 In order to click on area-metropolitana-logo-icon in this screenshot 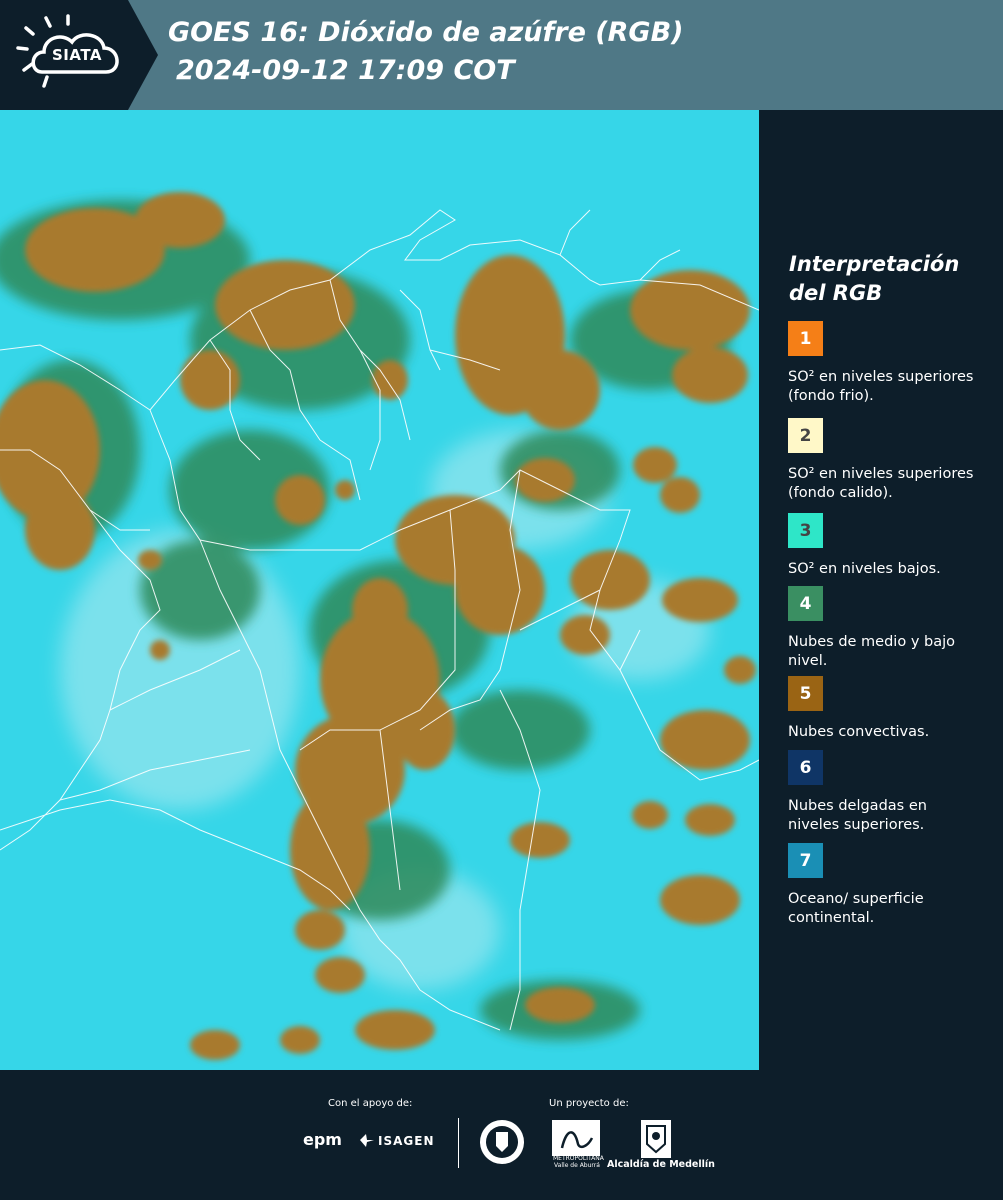, I will do `click(576, 1138)`.